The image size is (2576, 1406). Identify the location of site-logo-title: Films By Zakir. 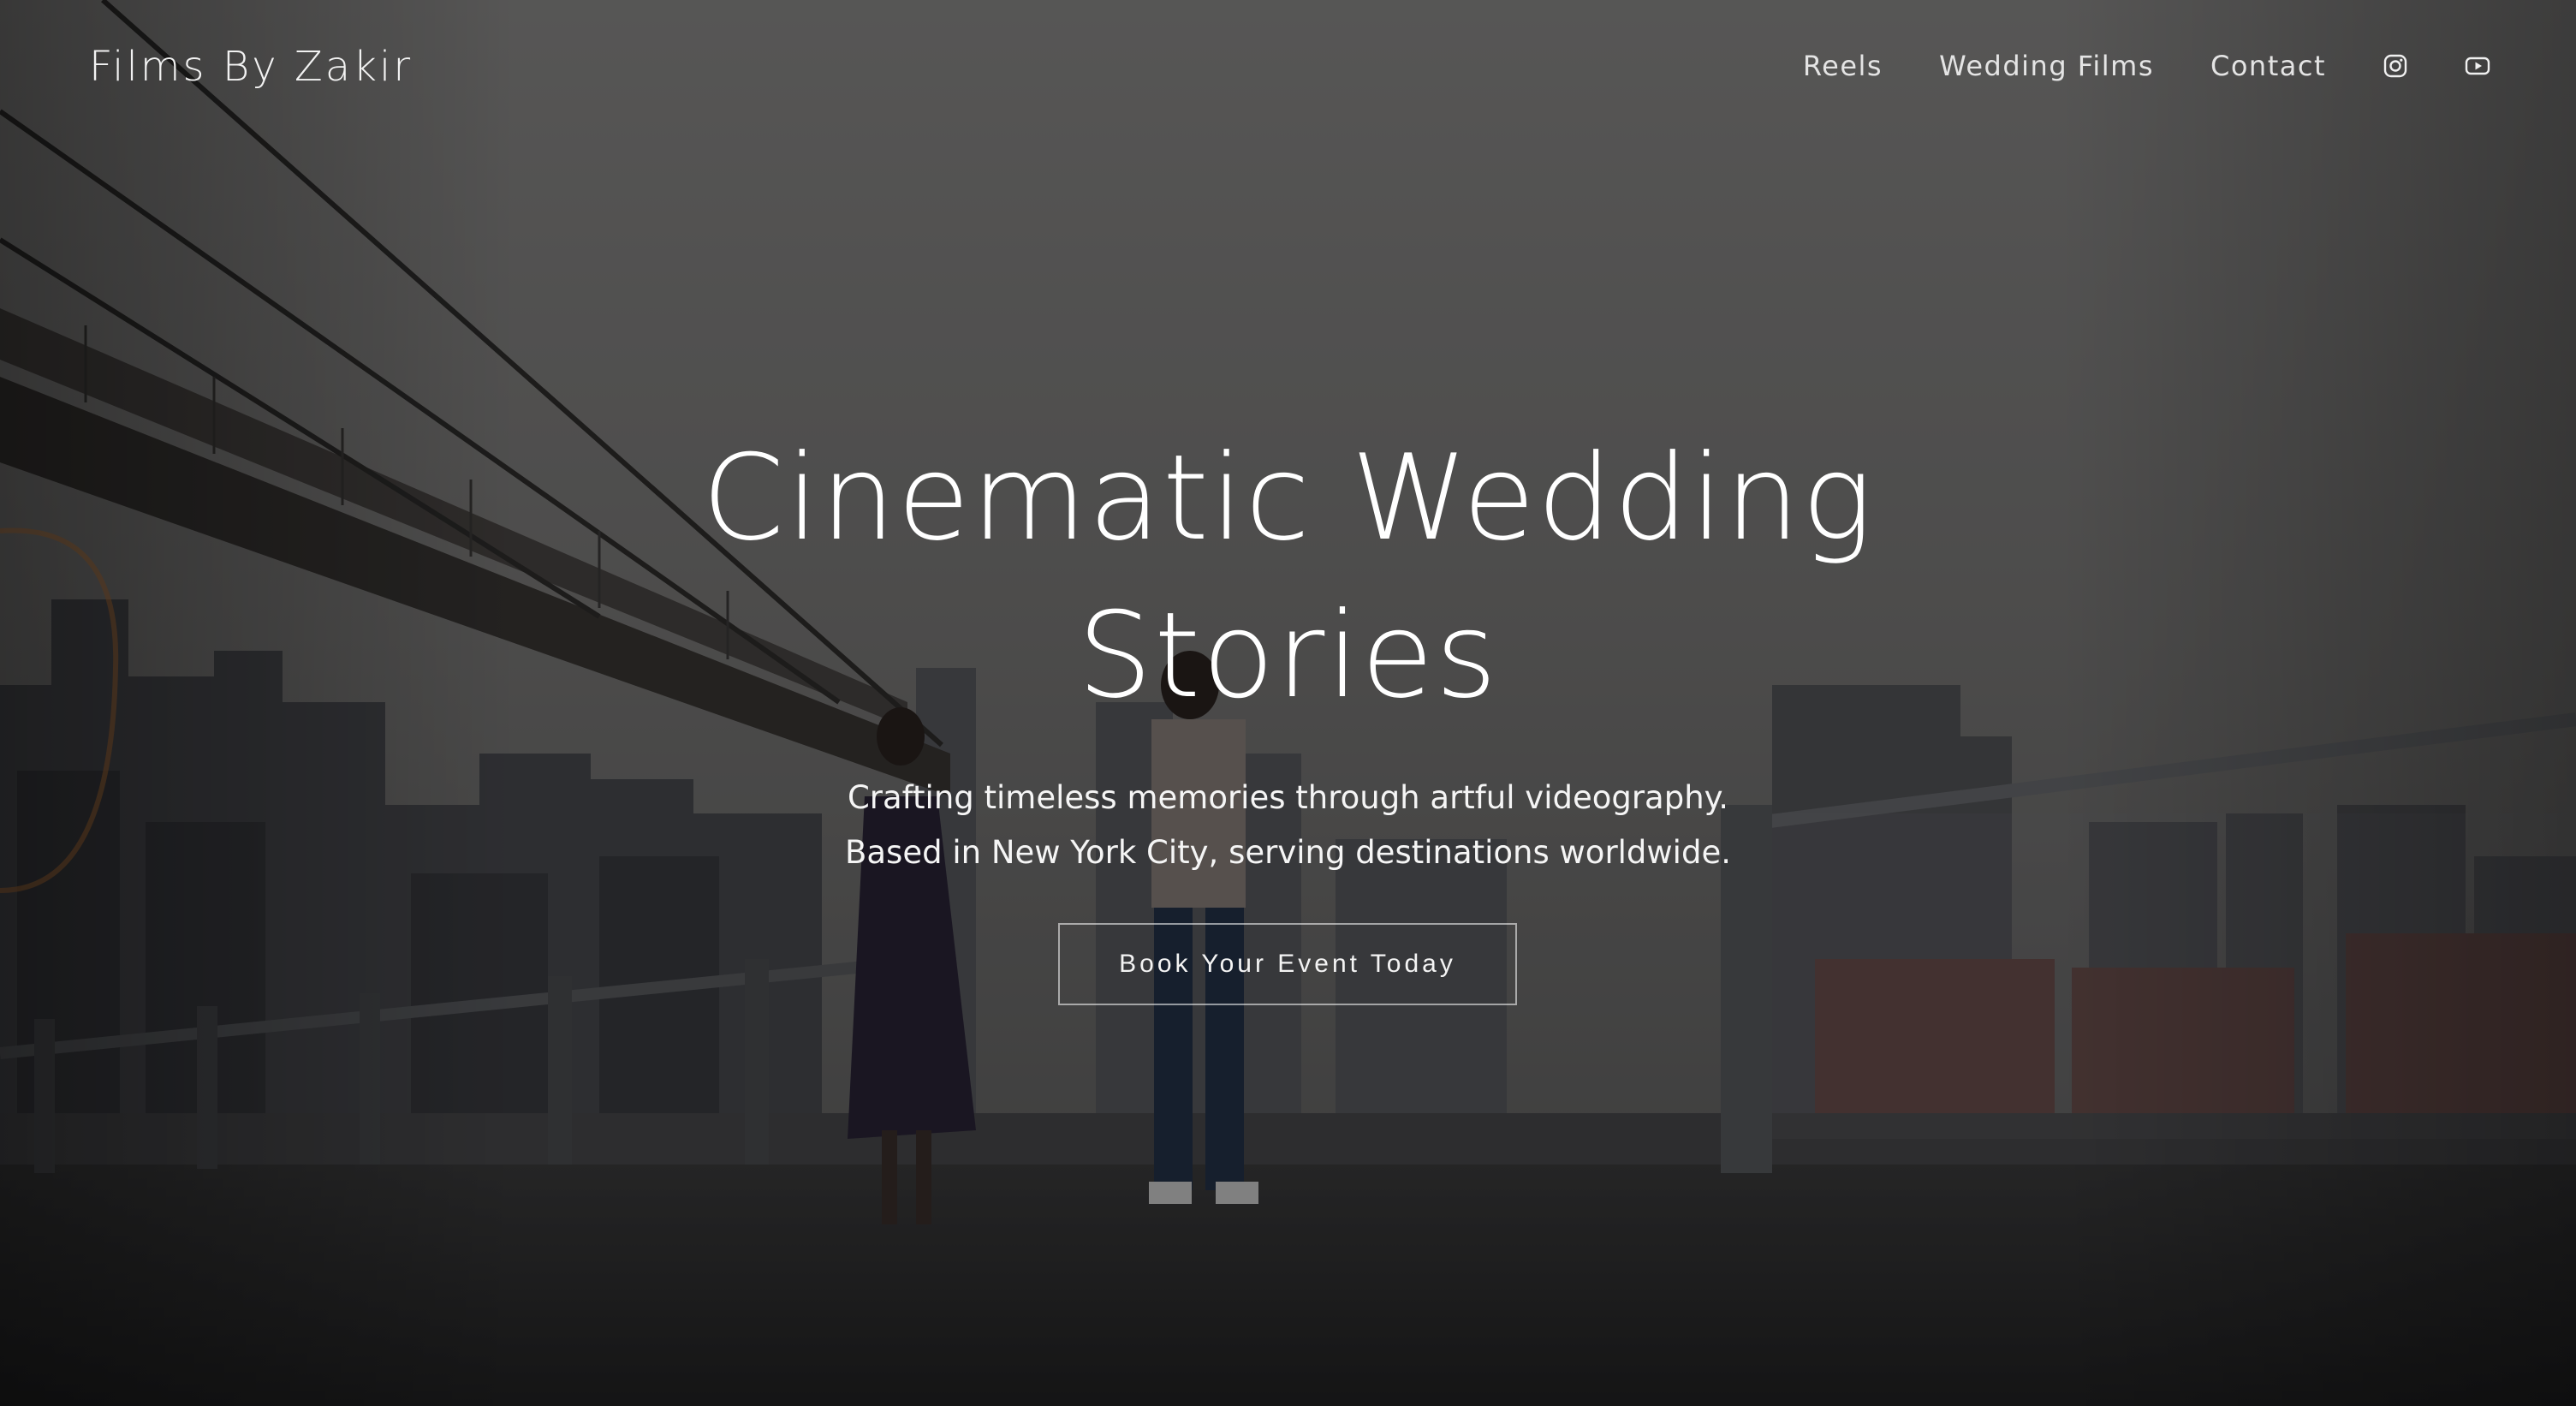
(251, 67).